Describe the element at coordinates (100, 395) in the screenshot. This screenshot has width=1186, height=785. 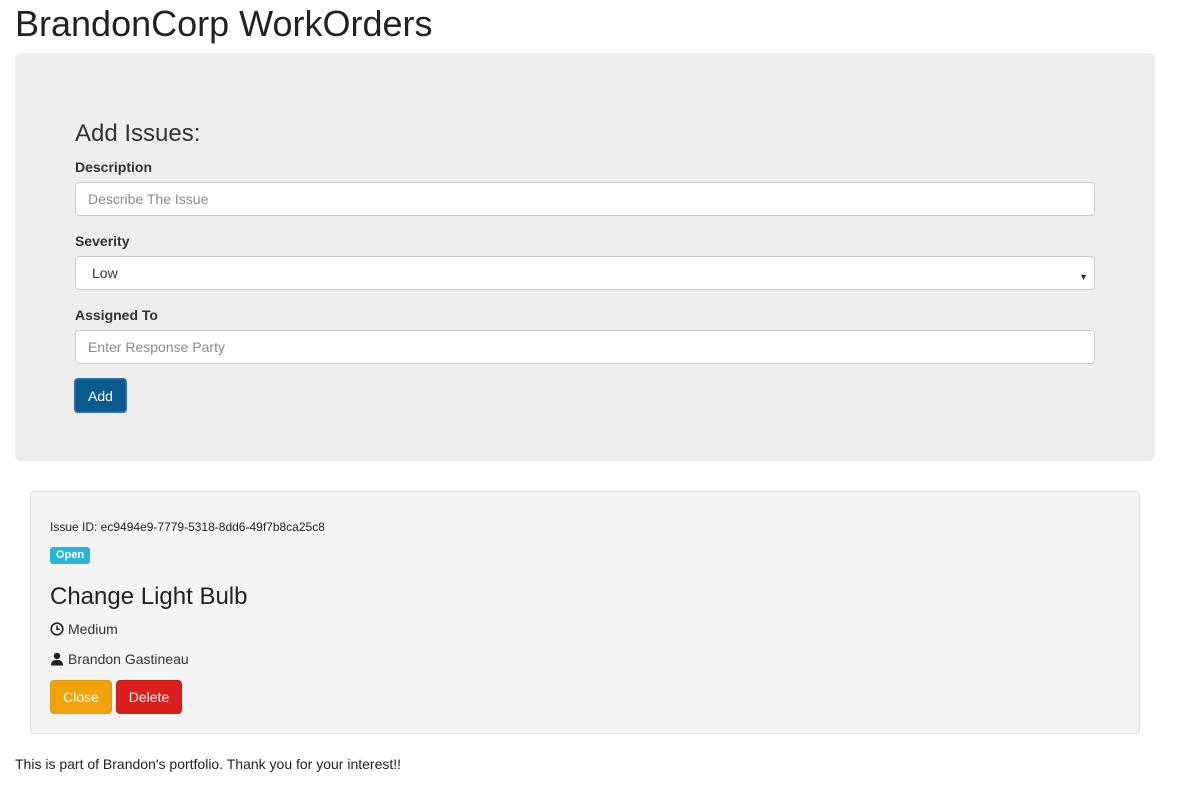
I see `add-button: Add` at that location.